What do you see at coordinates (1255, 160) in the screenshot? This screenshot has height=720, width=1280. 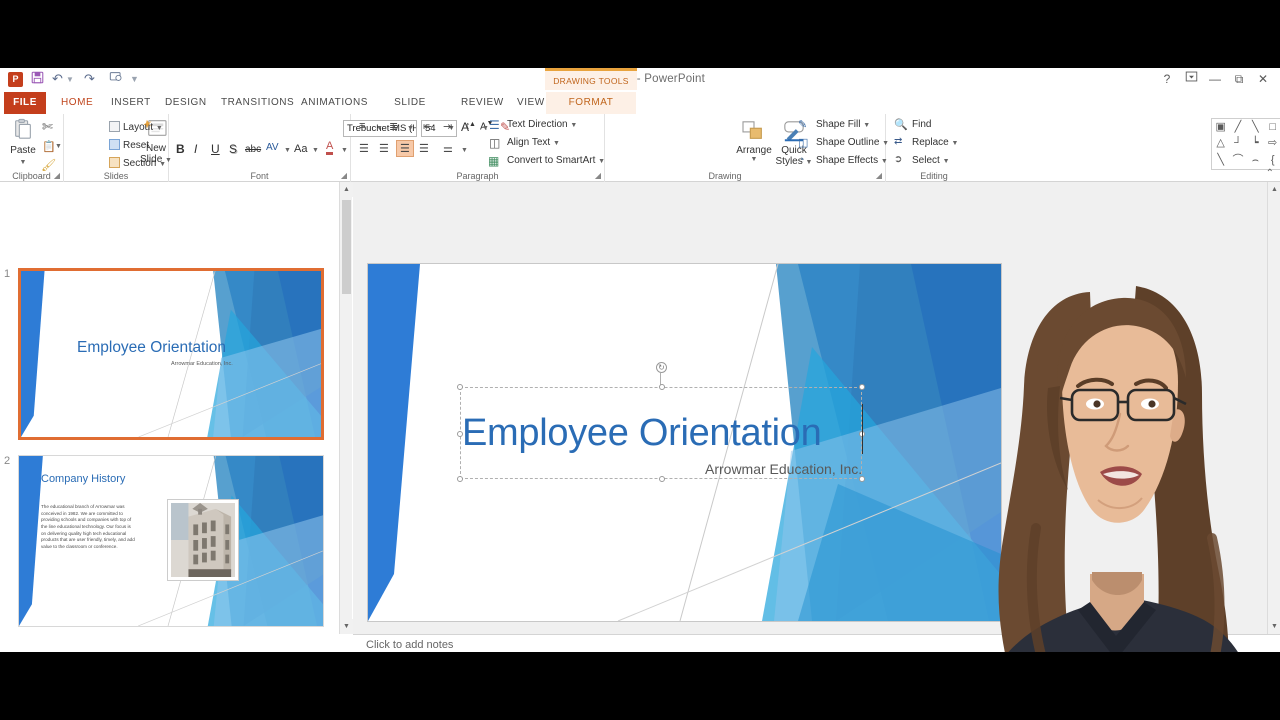 I see `shape-curve-icon: ⌢` at bounding box center [1255, 160].